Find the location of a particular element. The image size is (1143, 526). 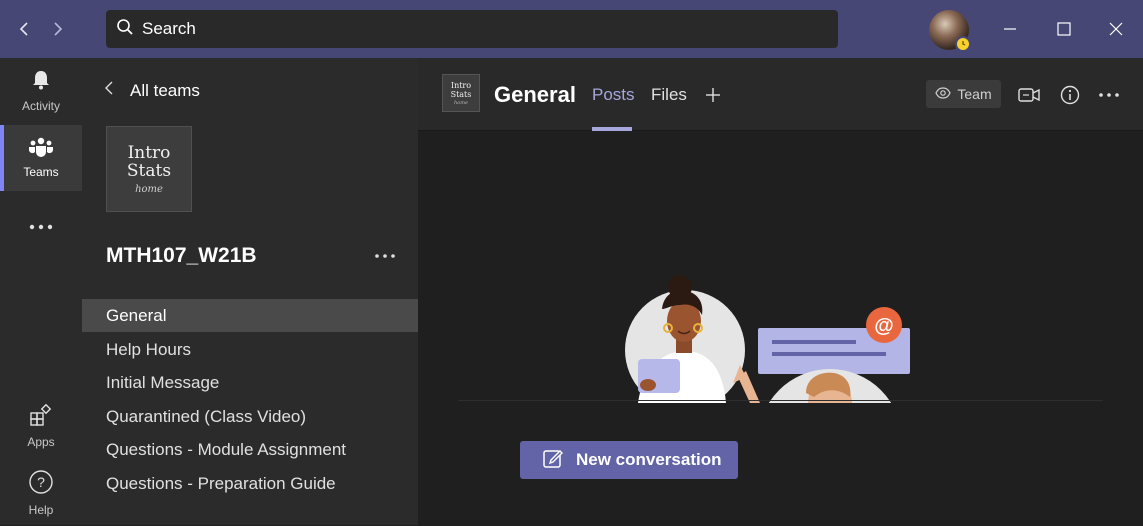

rail-label-apps: Apps is located at coordinates (41, 442).